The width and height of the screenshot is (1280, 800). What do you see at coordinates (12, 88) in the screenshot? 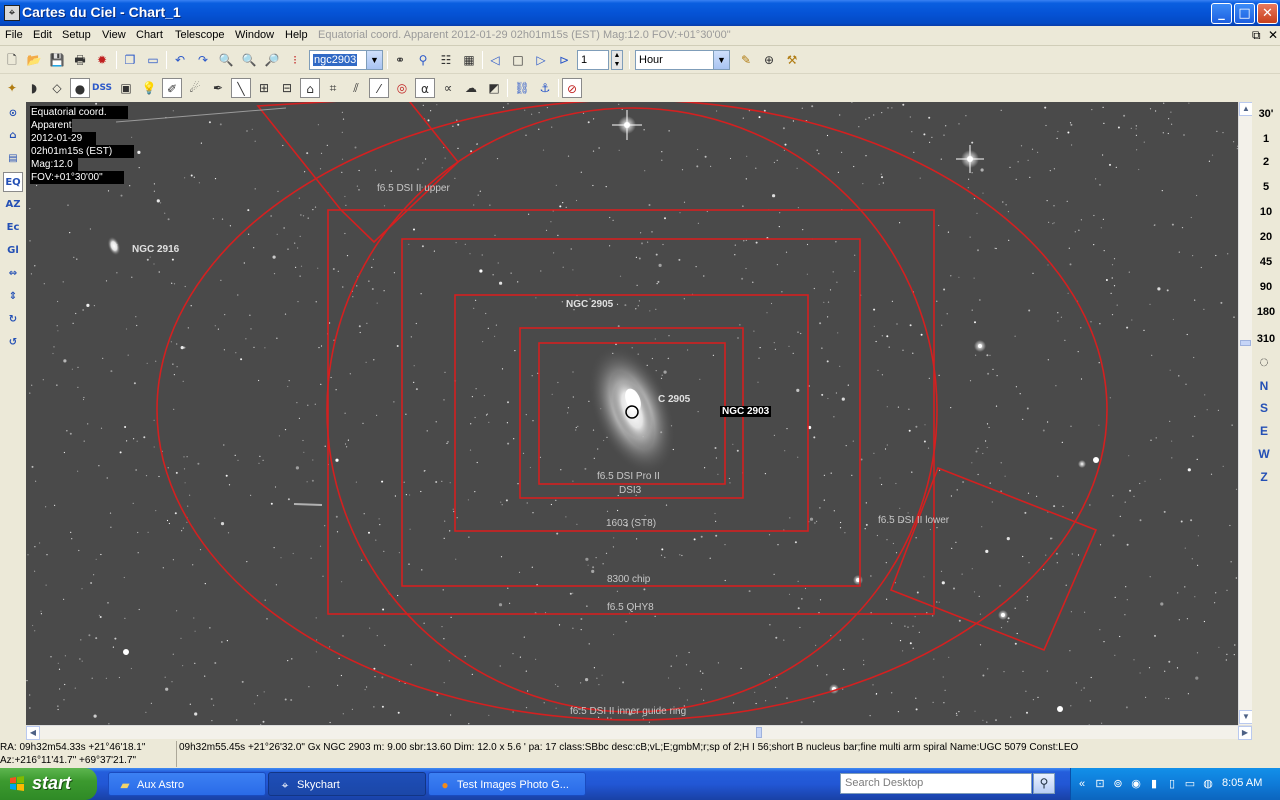
I see `stars-icon: ✦` at bounding box center [12, 88].